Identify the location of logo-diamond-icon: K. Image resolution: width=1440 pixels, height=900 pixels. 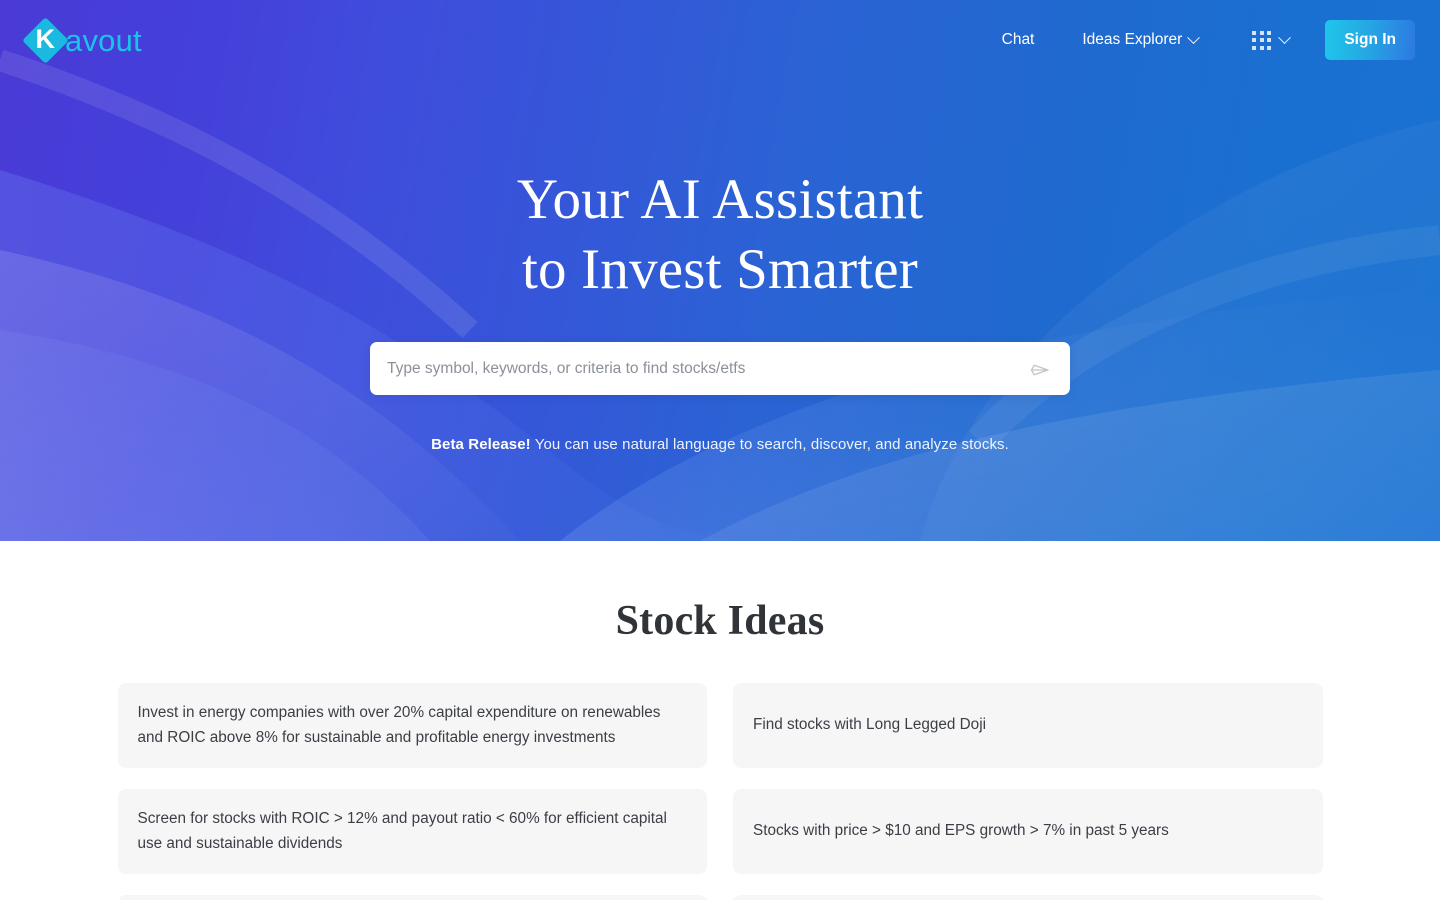
(45, 40).